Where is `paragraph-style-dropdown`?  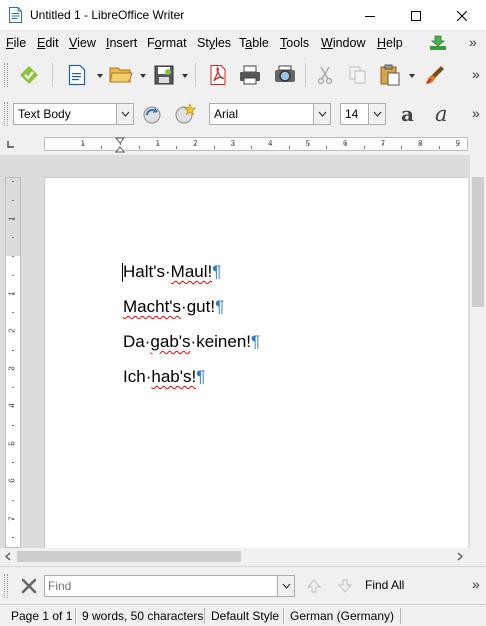
paragraph-style-dropdown is located at coordinates (124, 114).